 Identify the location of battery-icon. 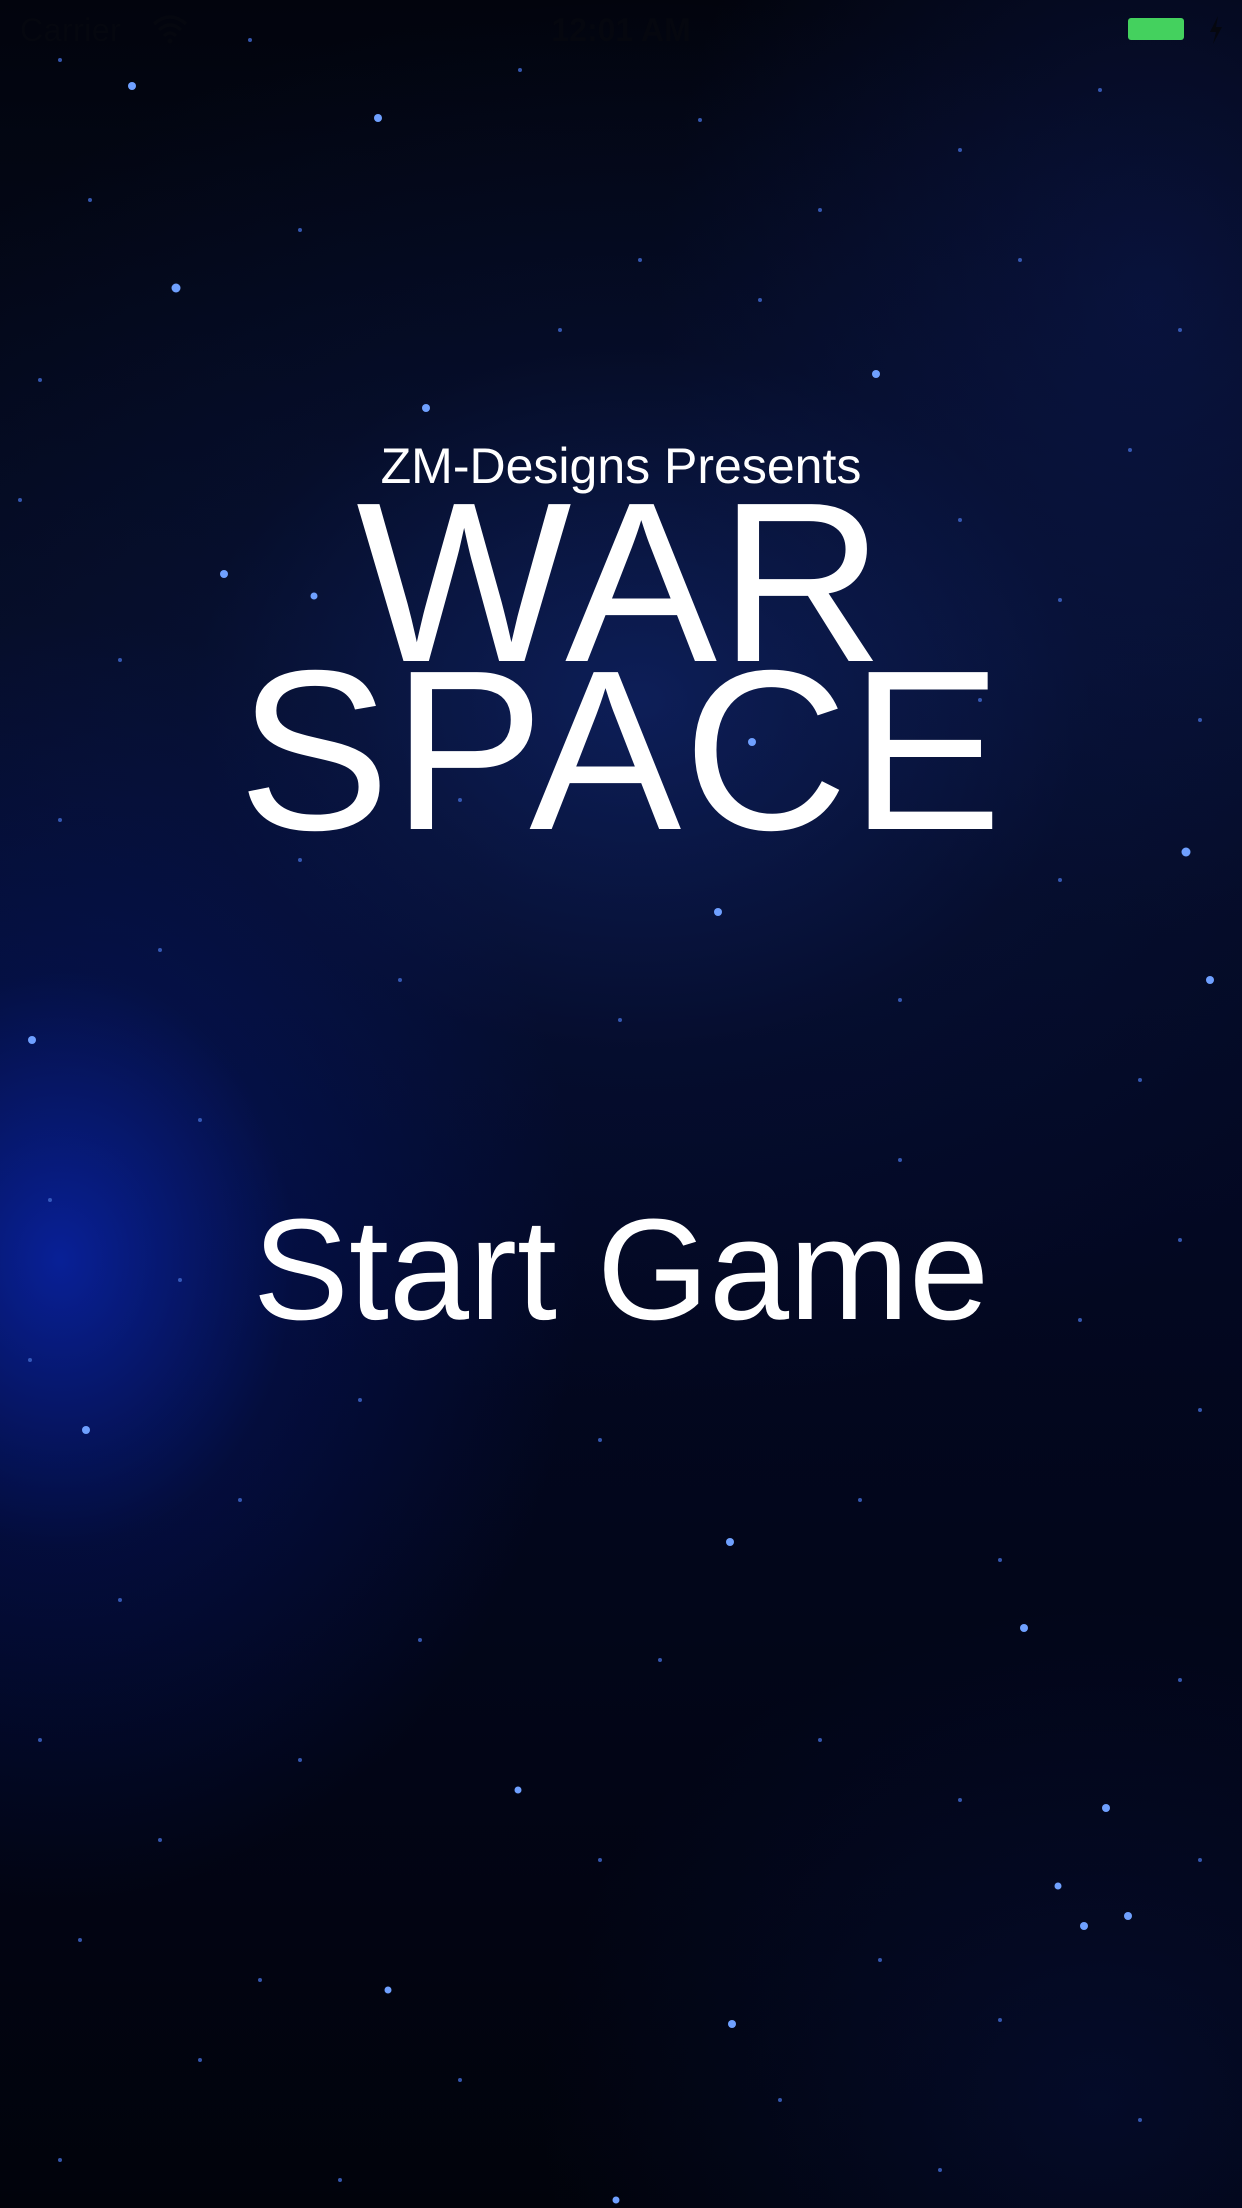
(1157, 30).